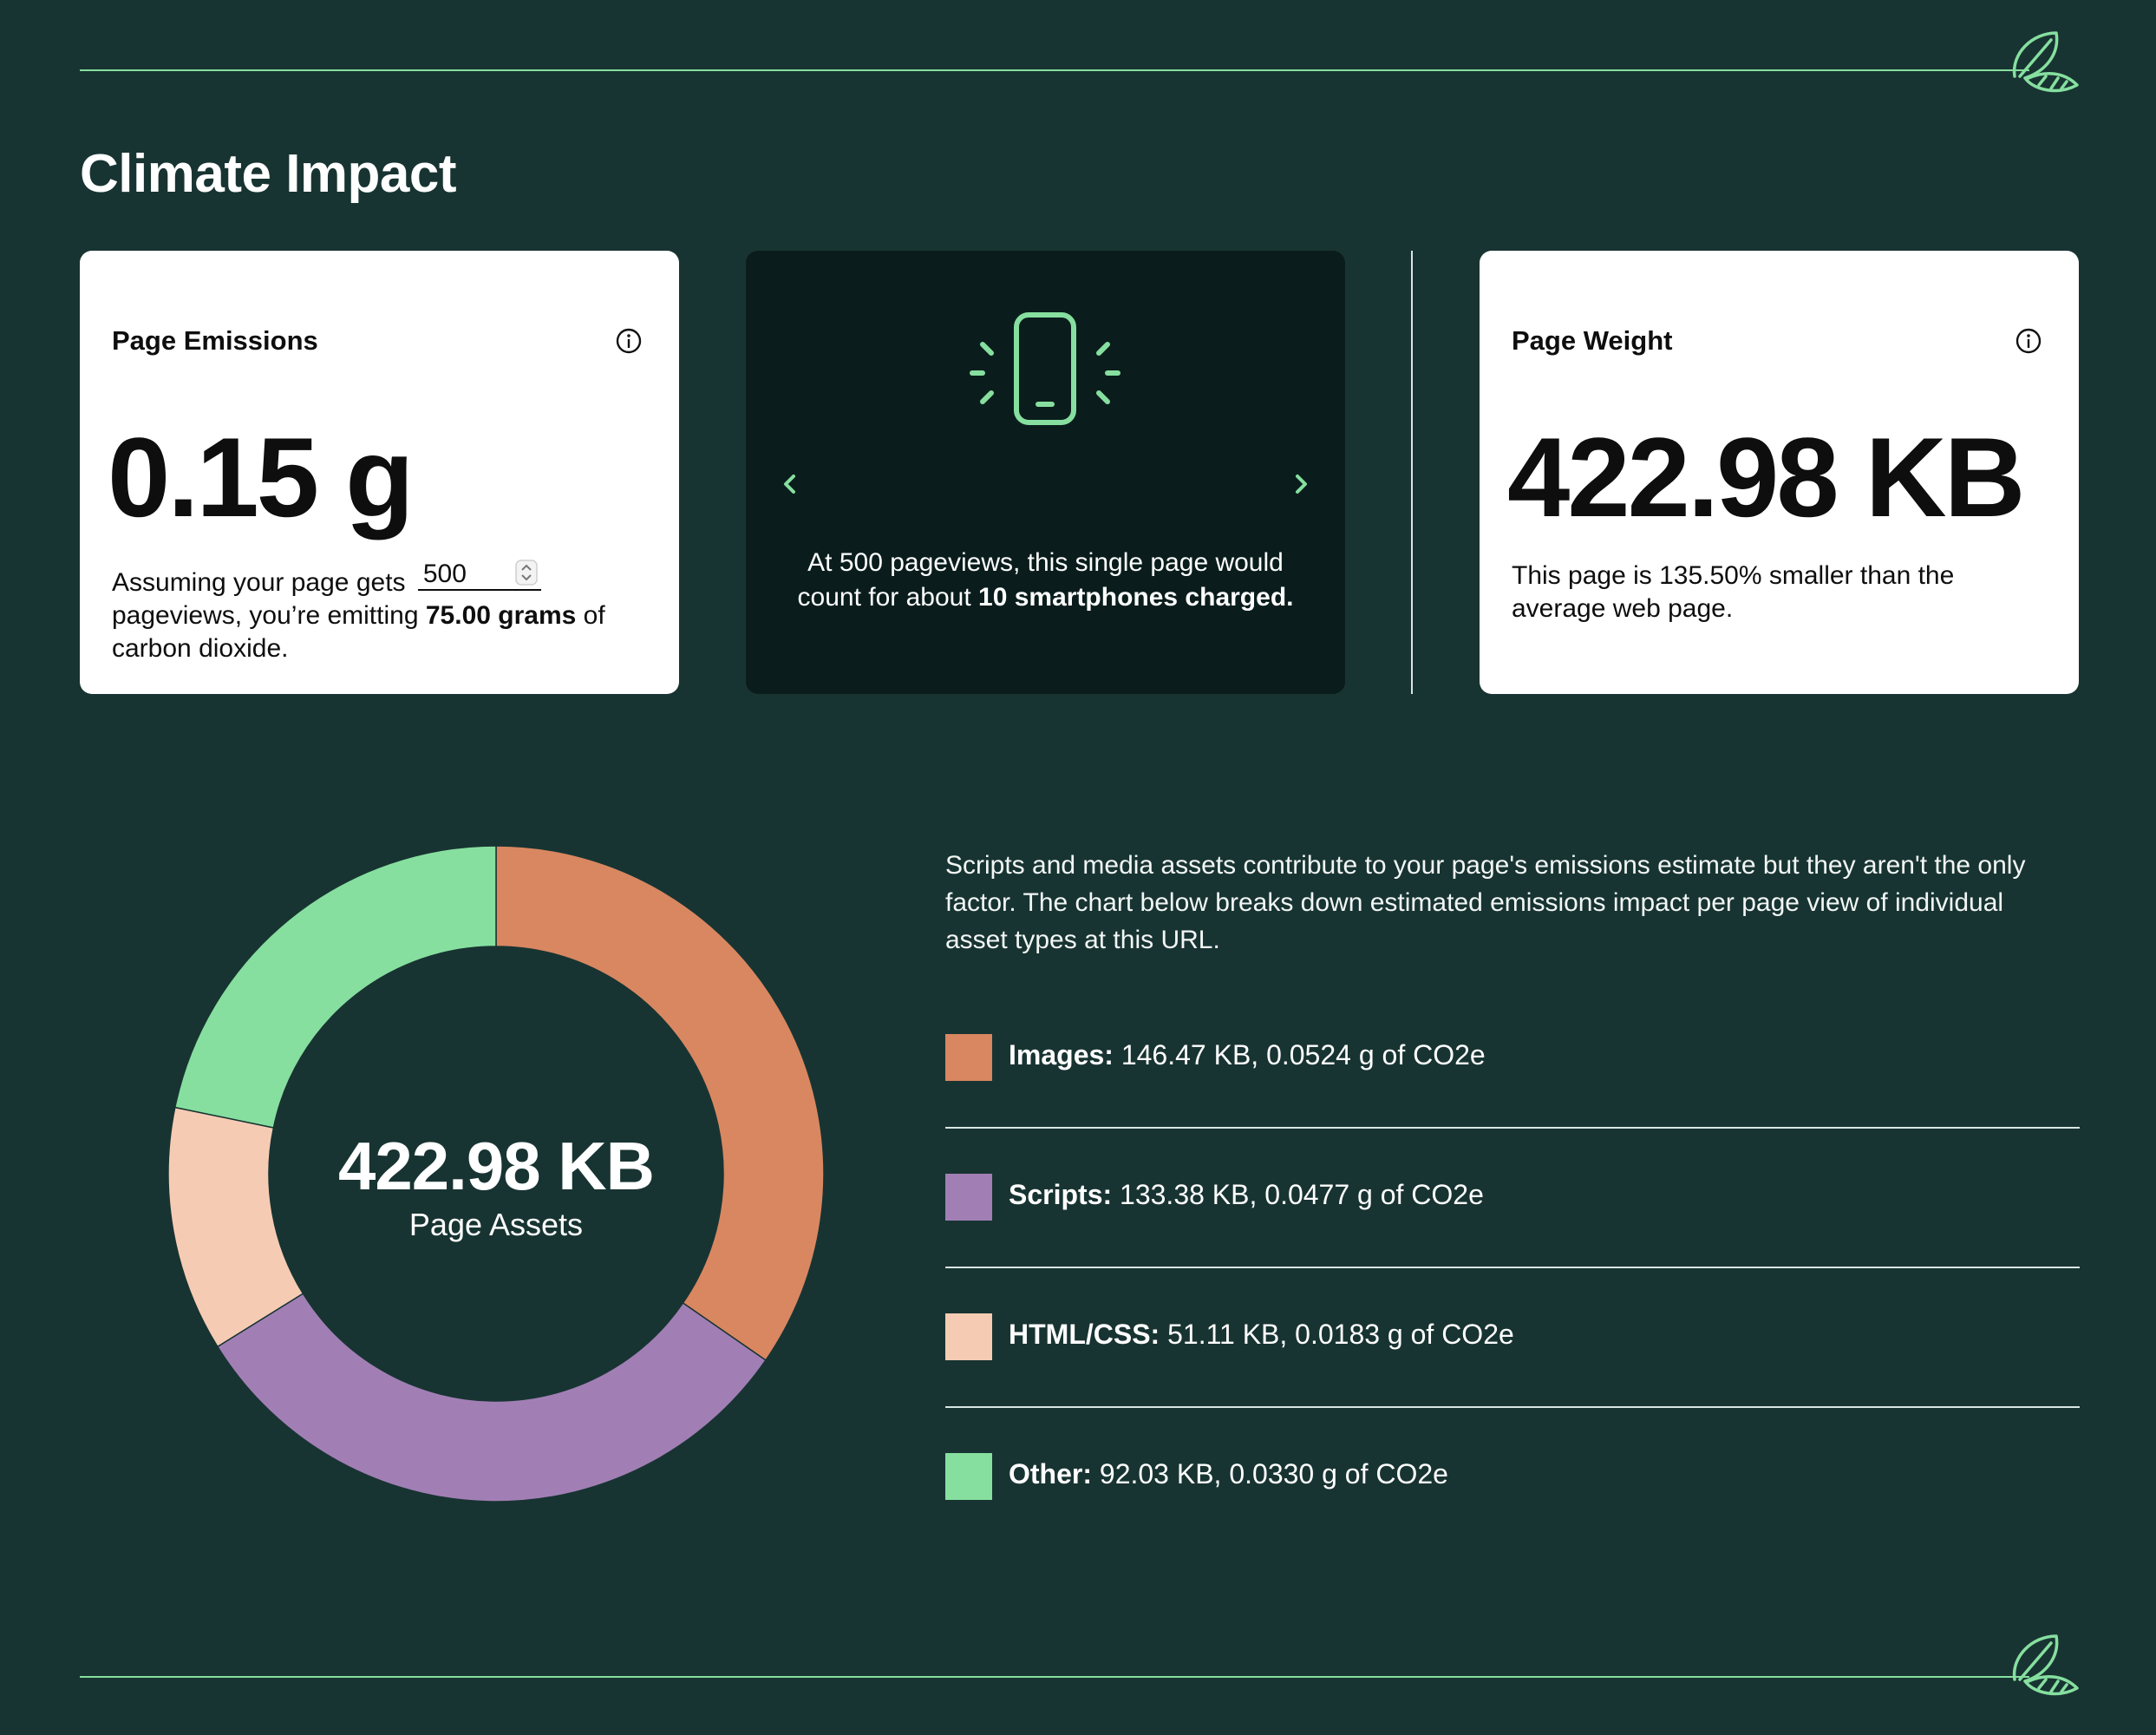 The width and height of the screenshot is (2156, 1735). I want to click on page-weight-value: 422.98 KB, so click(1766, 477).